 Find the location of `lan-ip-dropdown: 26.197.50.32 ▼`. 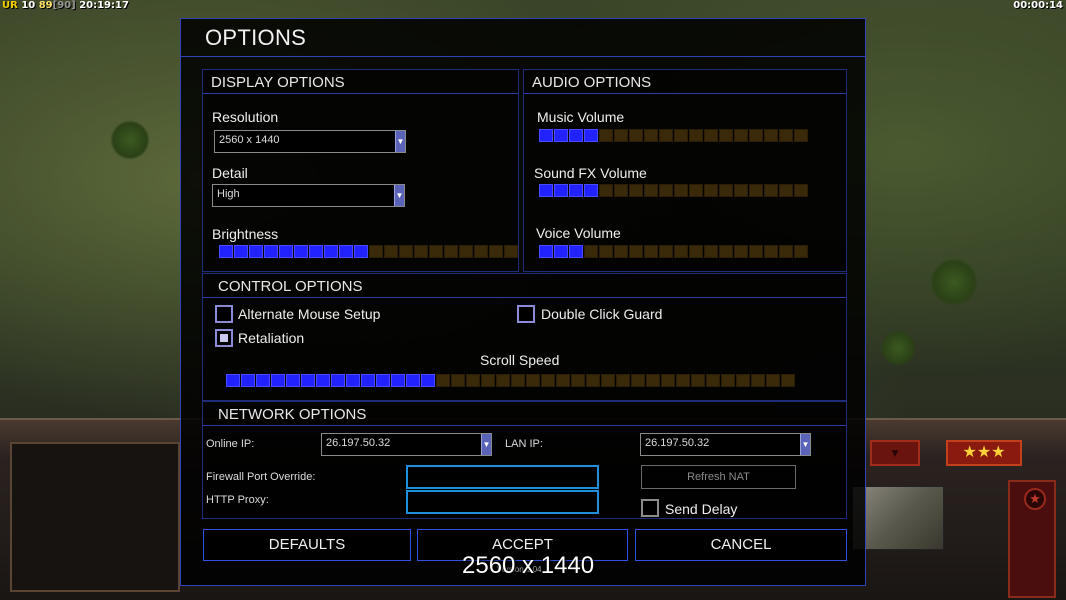

lan-ip-dropdown: 26.197.50.32 ▼ is located at coordinates (725, 444).